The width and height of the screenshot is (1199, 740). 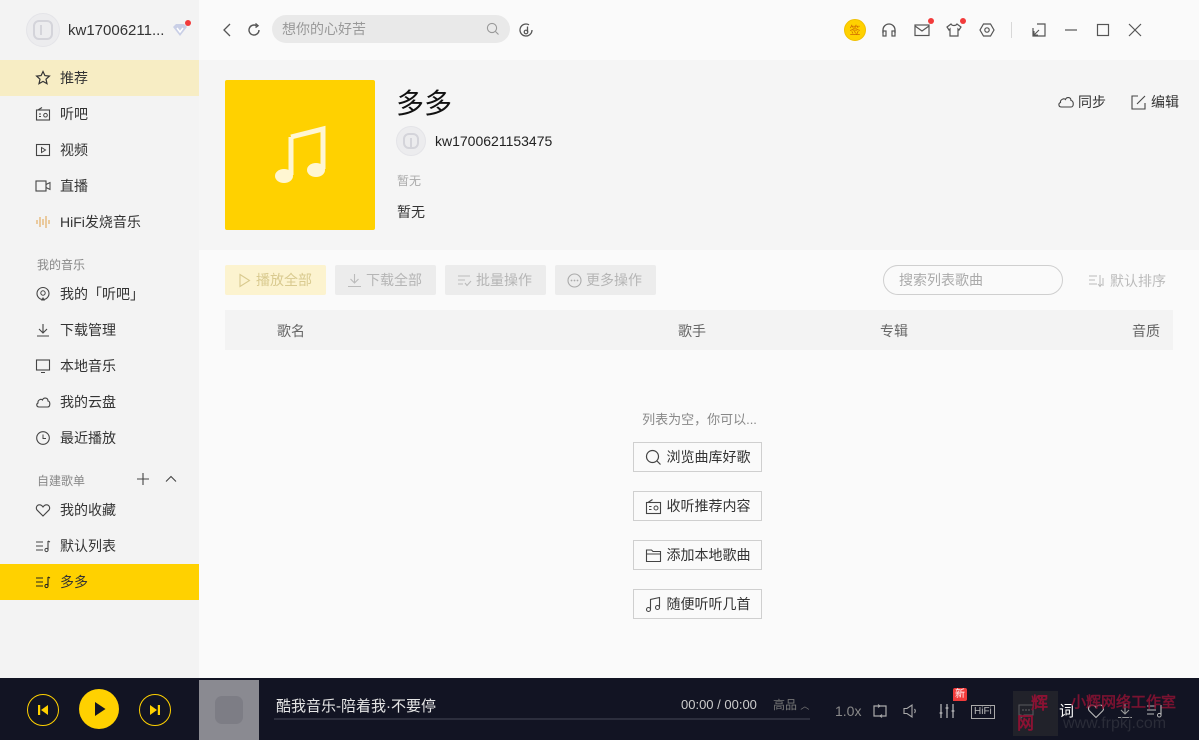 I want to click on sidebar-item-video: 视频, so click(x=99, y=150).